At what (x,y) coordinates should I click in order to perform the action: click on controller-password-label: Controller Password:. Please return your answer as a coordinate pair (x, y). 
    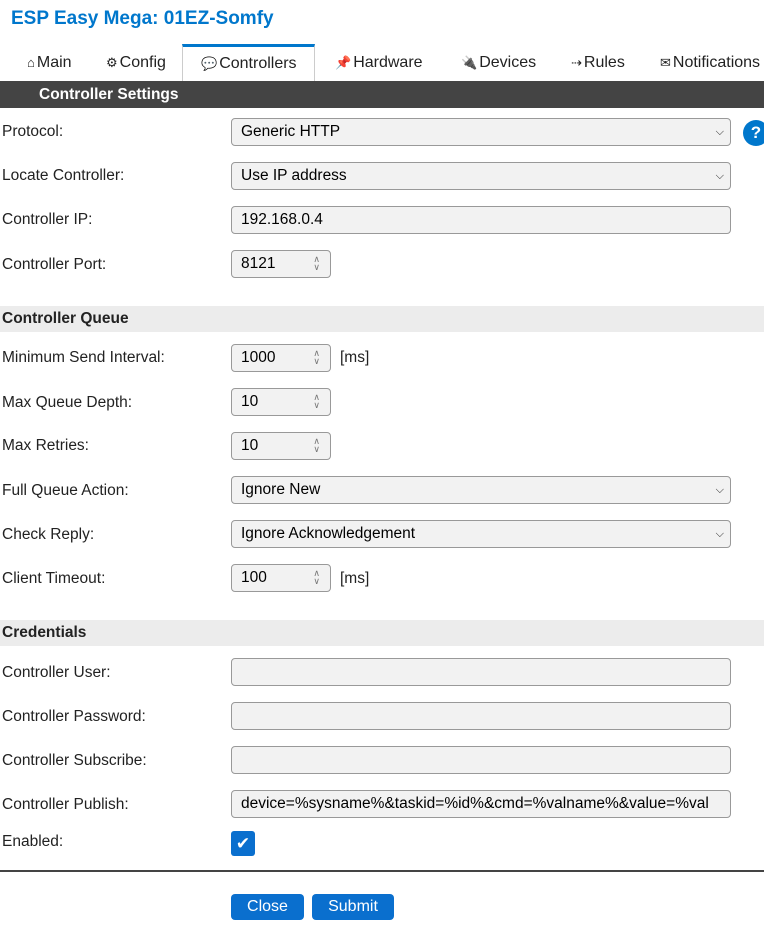
    Looking at the image, I should click on (74, 716).